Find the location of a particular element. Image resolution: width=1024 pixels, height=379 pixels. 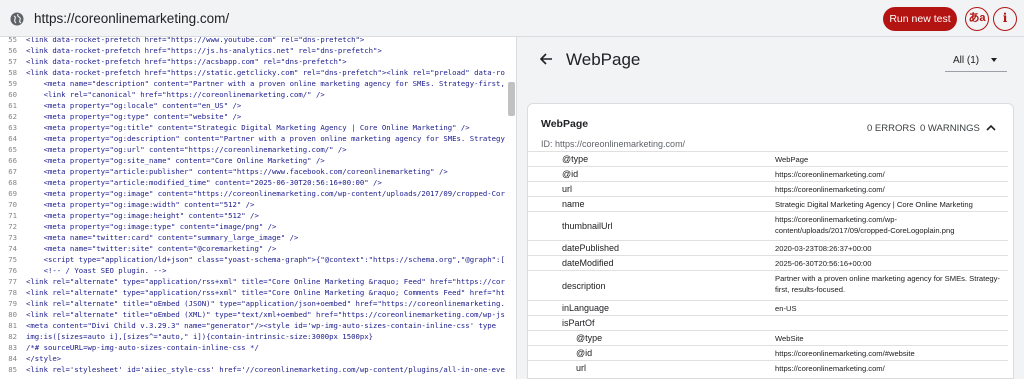

info-button: i is located at coordinates (1005, 19).